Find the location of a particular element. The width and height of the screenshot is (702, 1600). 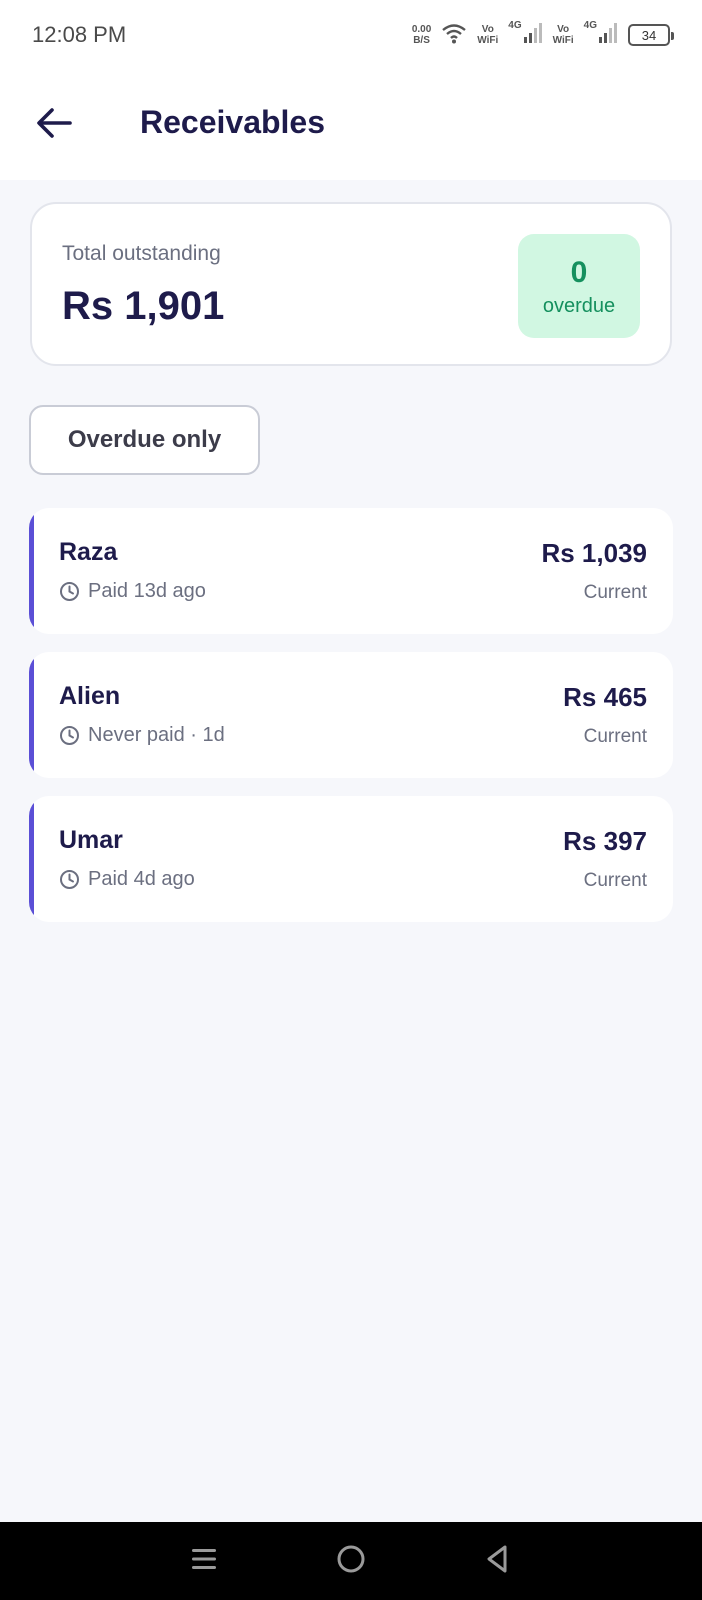

vowifi-1-bottom: WiFi is located at coordinates (488, 40).